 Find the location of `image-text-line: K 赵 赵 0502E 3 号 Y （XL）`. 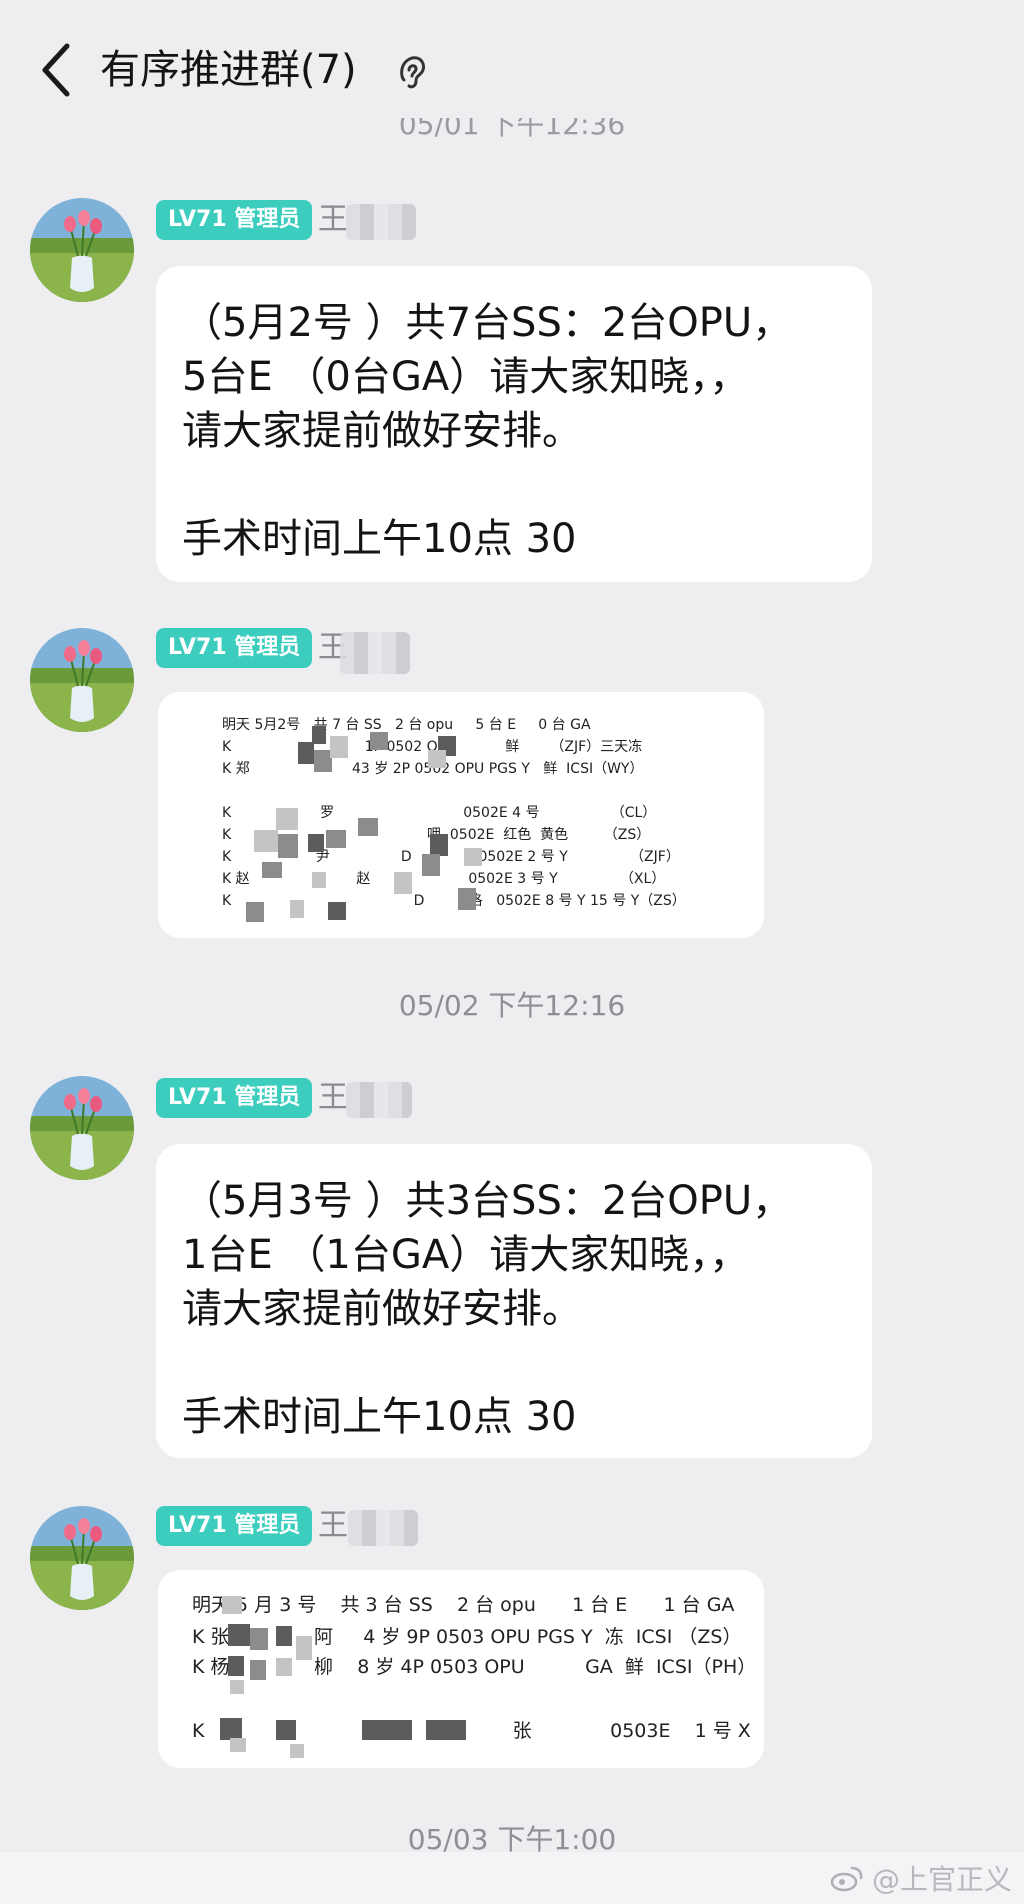

image-text-line: K 赵 赵 0502E 3 号 Y （XL） is located at coordinates (444, 879).